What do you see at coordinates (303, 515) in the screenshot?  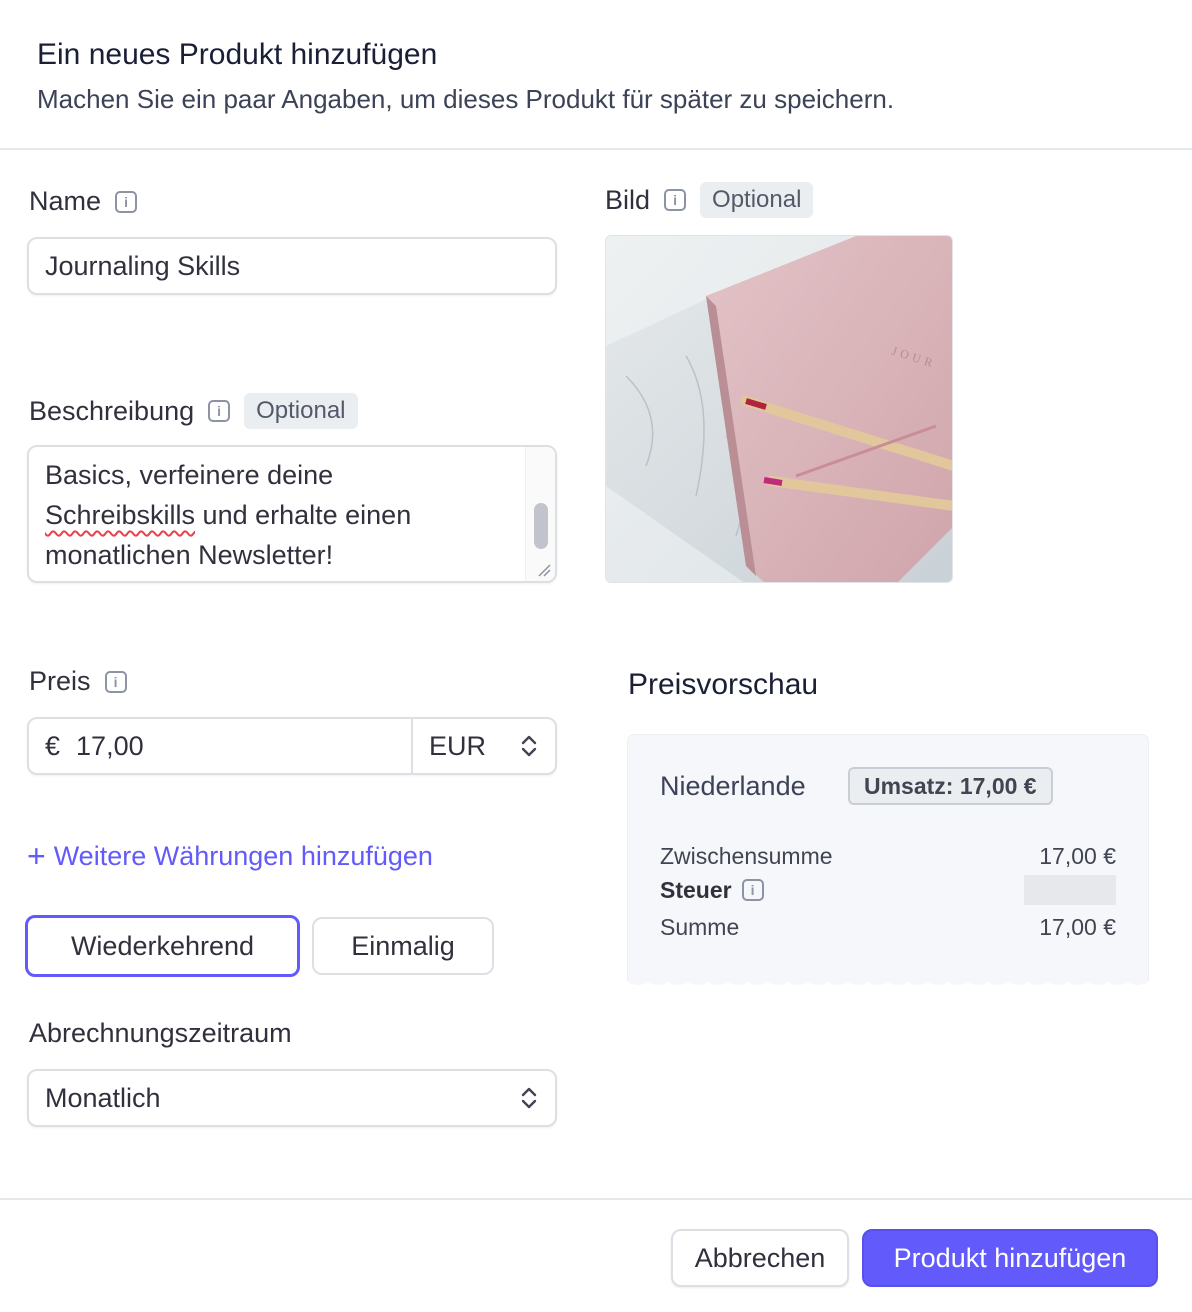 I see `description-line-2-rest: und erhalte einen` at bounding box center [303, 515].